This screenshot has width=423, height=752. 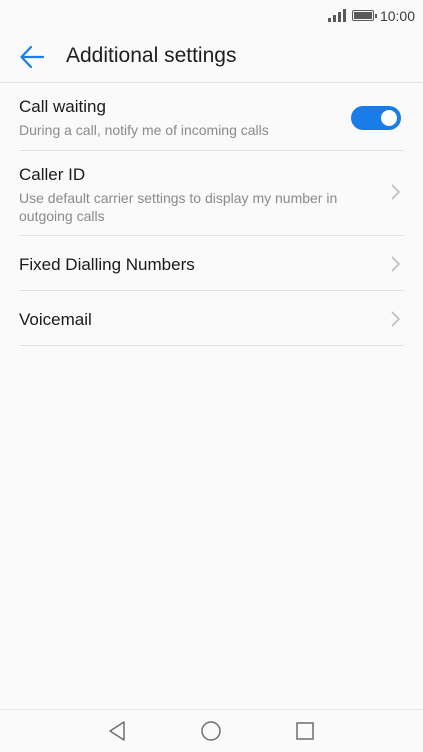 What do you see at coordinates (117, 731) in the screenshot?
I see `back-triangle-icon` at bounding box center [117, 731].